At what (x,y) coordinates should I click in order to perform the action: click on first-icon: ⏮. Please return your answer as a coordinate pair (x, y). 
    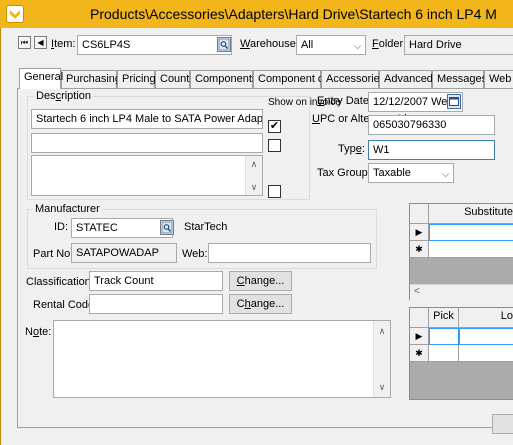
    Looking at the image, I should click on (24, 42).